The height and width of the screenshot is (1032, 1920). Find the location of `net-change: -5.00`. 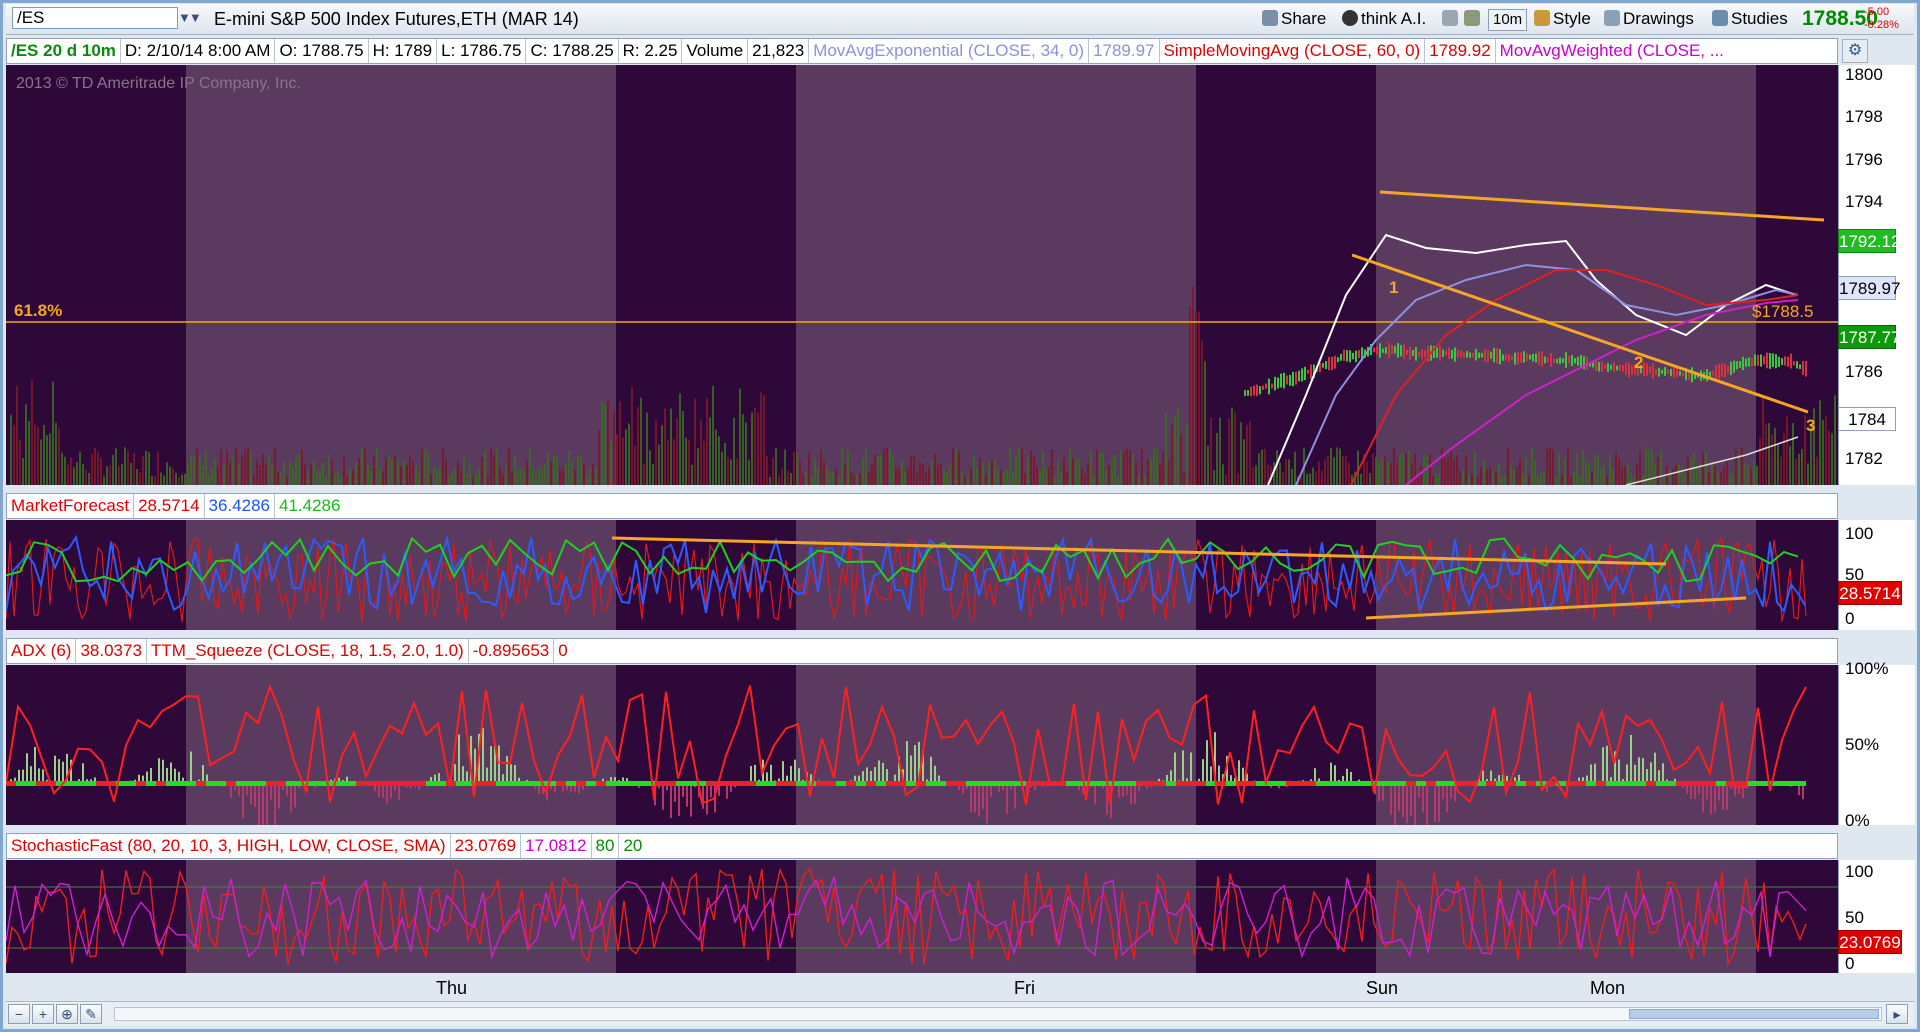

net-change: -5.00 is located at coordinates (1877, 12).